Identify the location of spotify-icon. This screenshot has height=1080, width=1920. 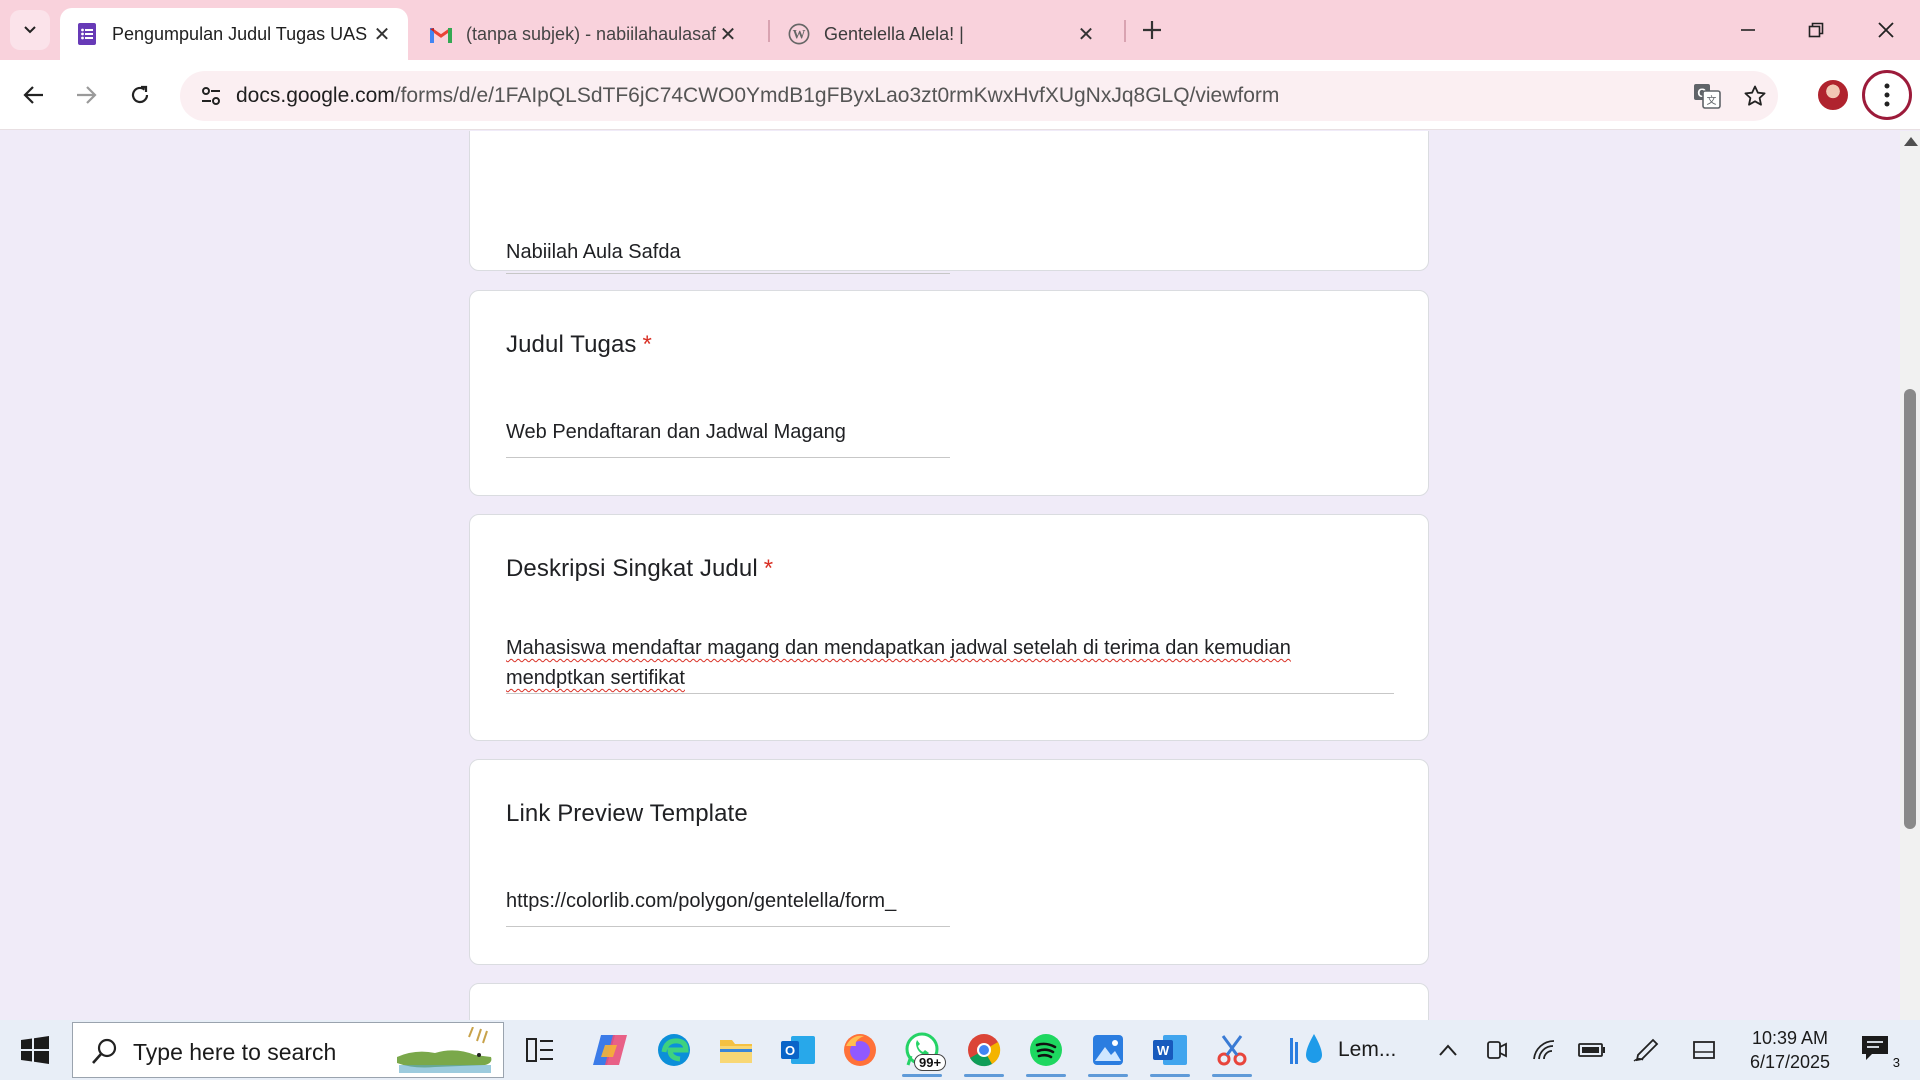
(1046, 1050).